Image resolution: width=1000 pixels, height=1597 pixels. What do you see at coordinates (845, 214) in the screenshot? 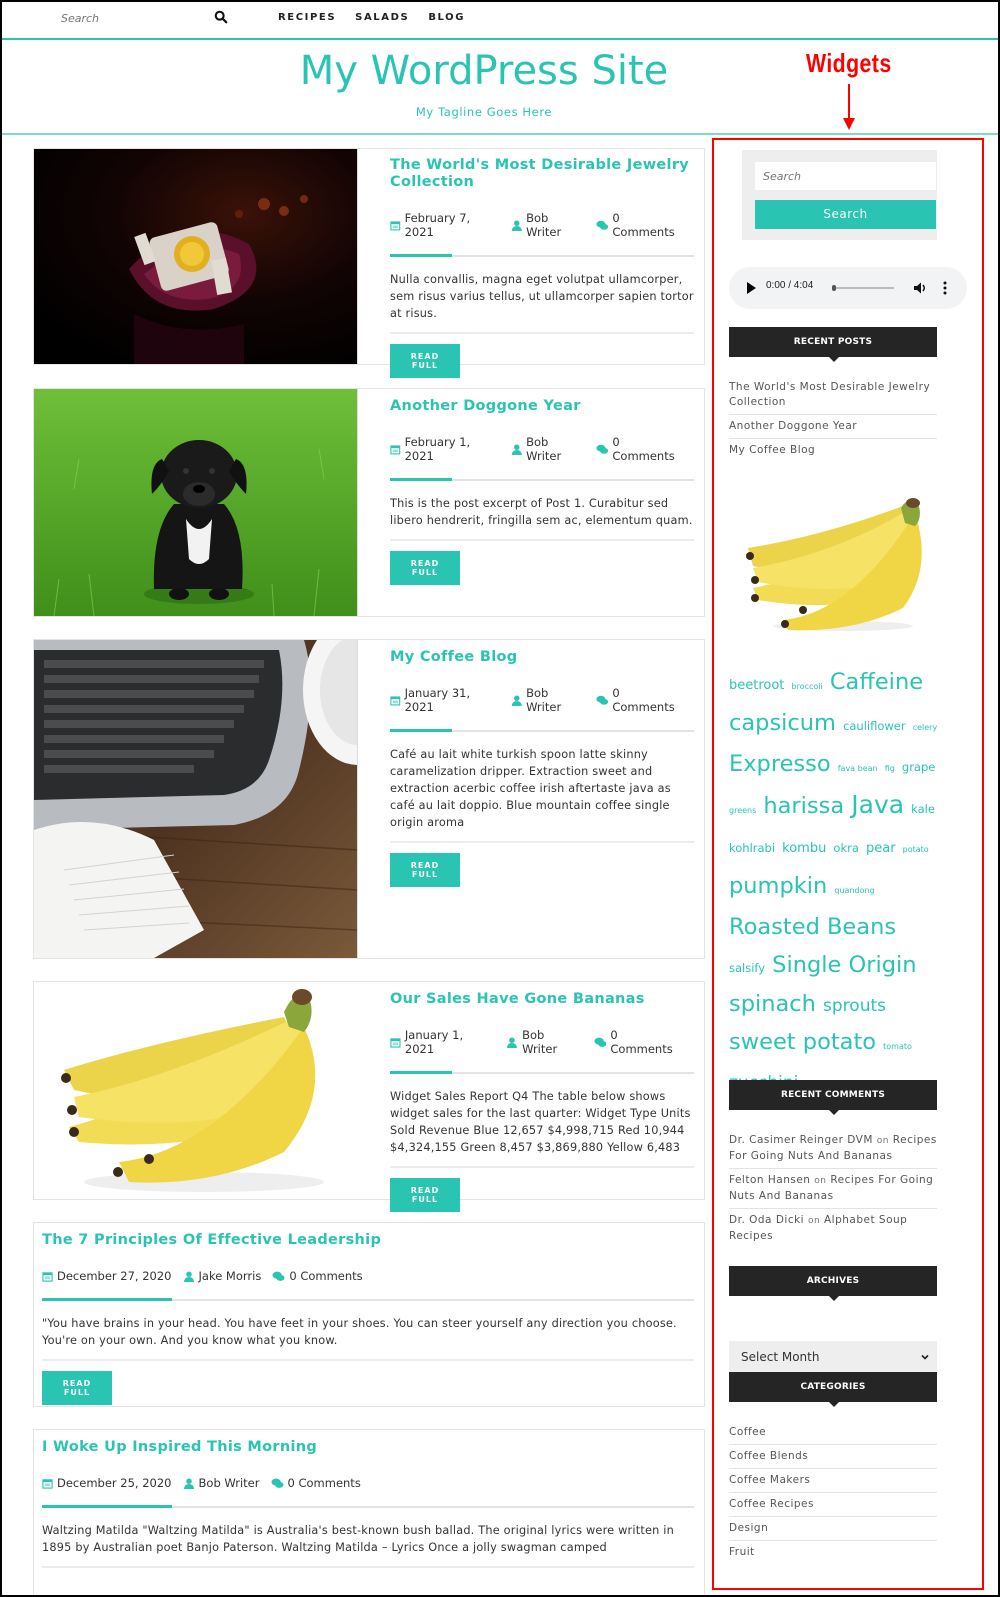
I see `sidebar-search-button: Search` at bounding box center [845, 214].